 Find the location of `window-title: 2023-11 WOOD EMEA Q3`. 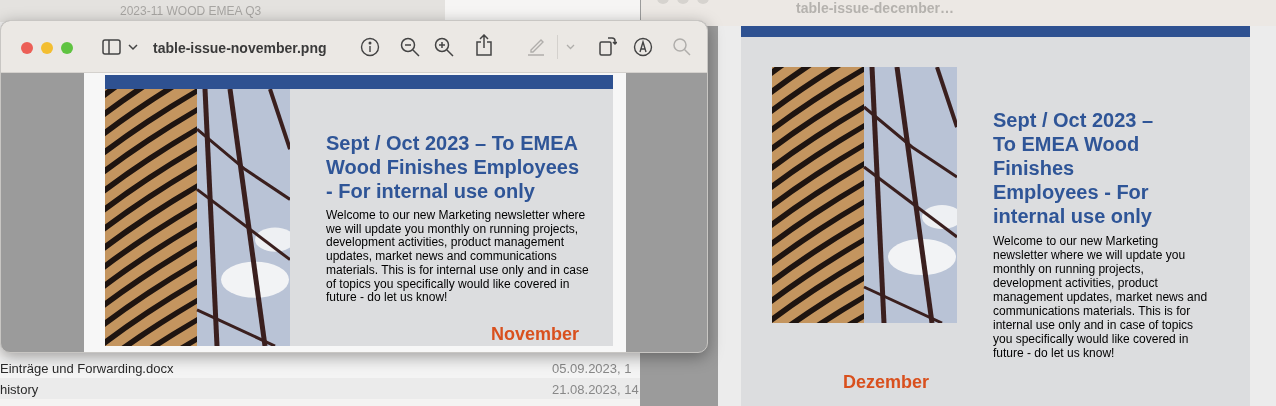

window-title: 2023-11 WOOD EMEA Q3 is located at coordinates (191, 11).